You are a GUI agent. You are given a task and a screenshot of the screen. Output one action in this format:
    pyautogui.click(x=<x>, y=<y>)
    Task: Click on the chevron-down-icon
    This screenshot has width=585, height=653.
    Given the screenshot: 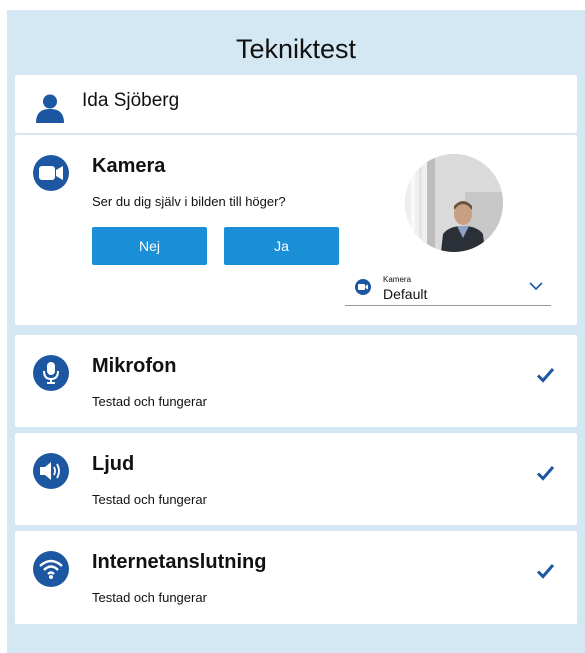 What is the action you would take?
    pyautogui.click(x=536, y=286)
    